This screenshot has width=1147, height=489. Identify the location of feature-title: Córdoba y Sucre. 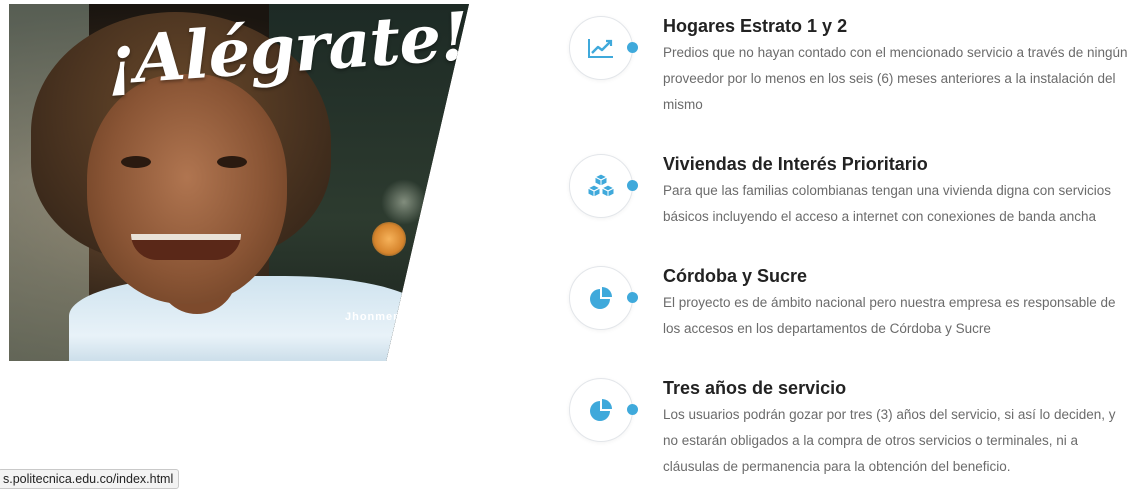
(735, 276).